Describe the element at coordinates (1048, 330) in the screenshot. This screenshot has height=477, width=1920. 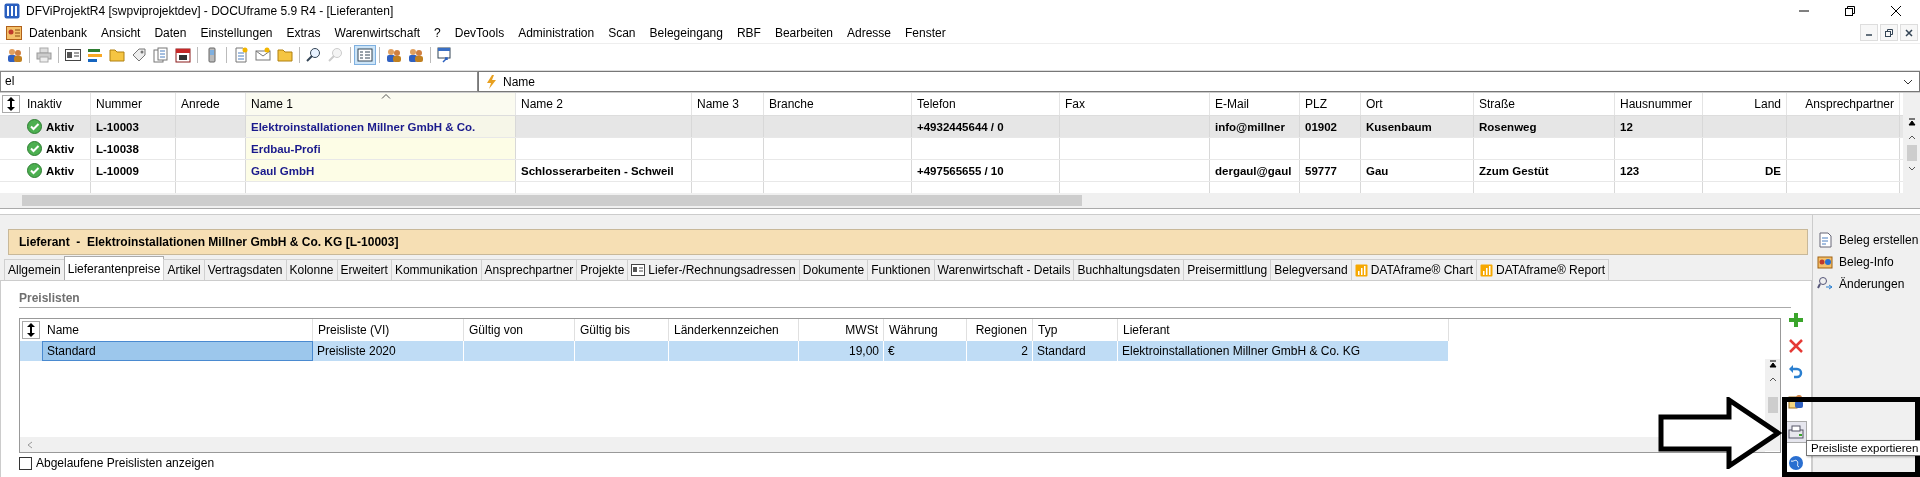
I see `column-header: Typ` at that location.